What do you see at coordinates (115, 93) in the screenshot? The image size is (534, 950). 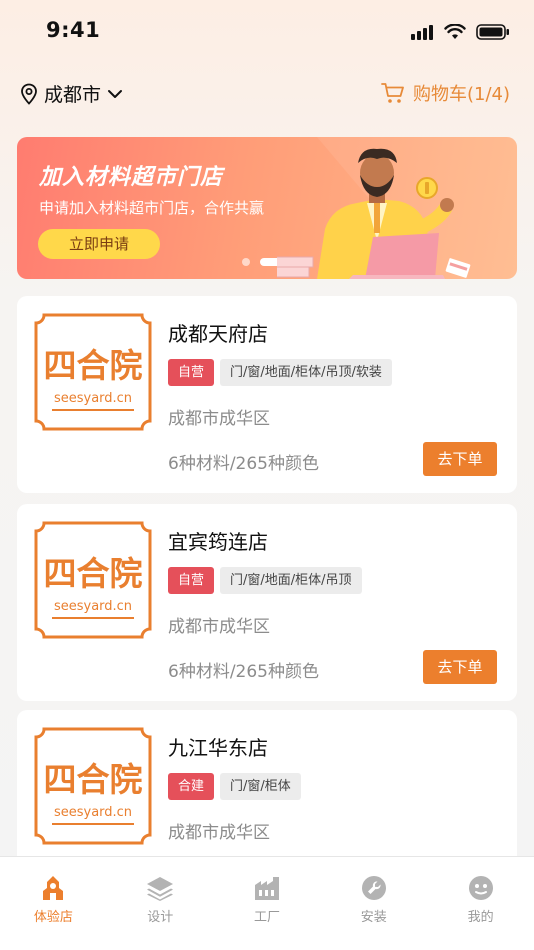 I see `chevron-down-icon` at bounding box center [115, 93].